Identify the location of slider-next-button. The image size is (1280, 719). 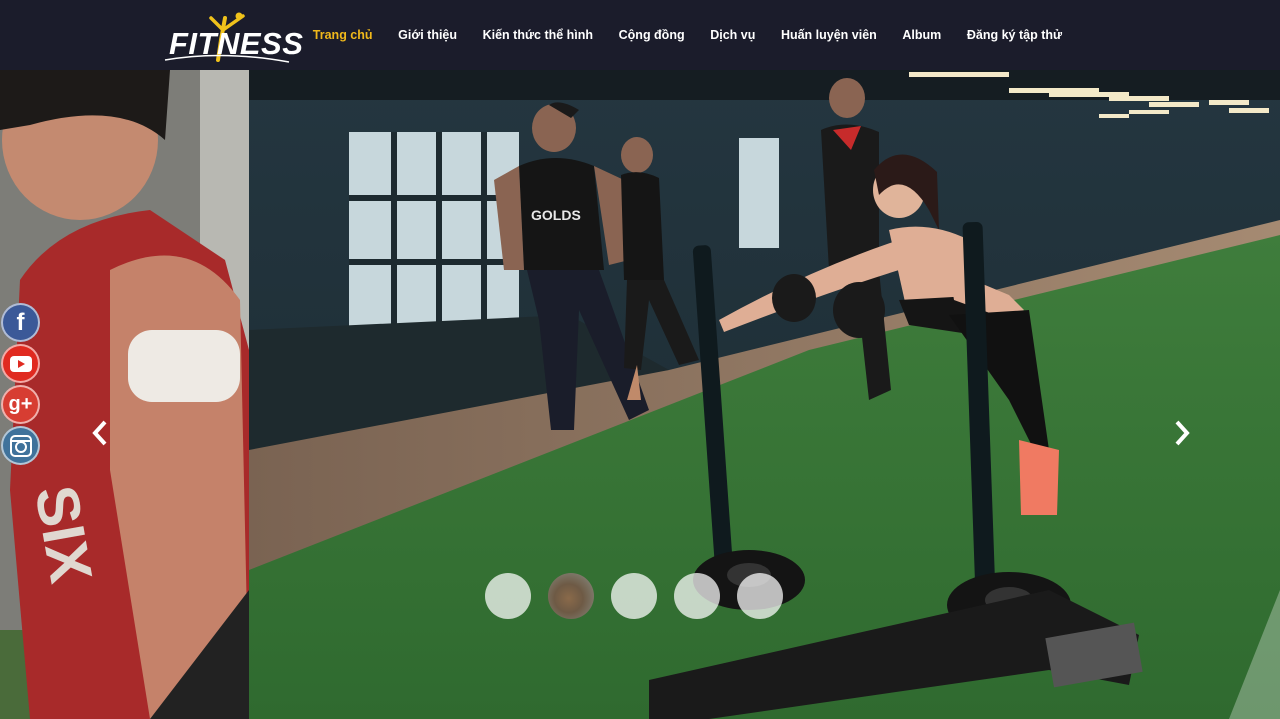
(1182, 433).